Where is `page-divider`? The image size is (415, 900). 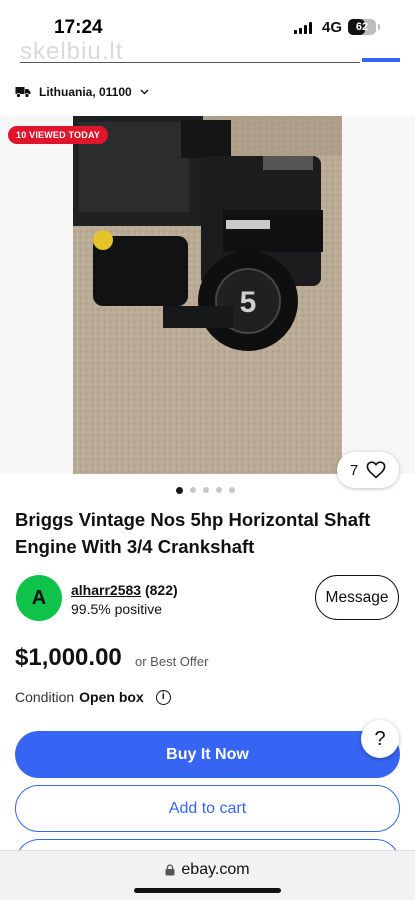 page-divider is located at coordinates (190, 62).